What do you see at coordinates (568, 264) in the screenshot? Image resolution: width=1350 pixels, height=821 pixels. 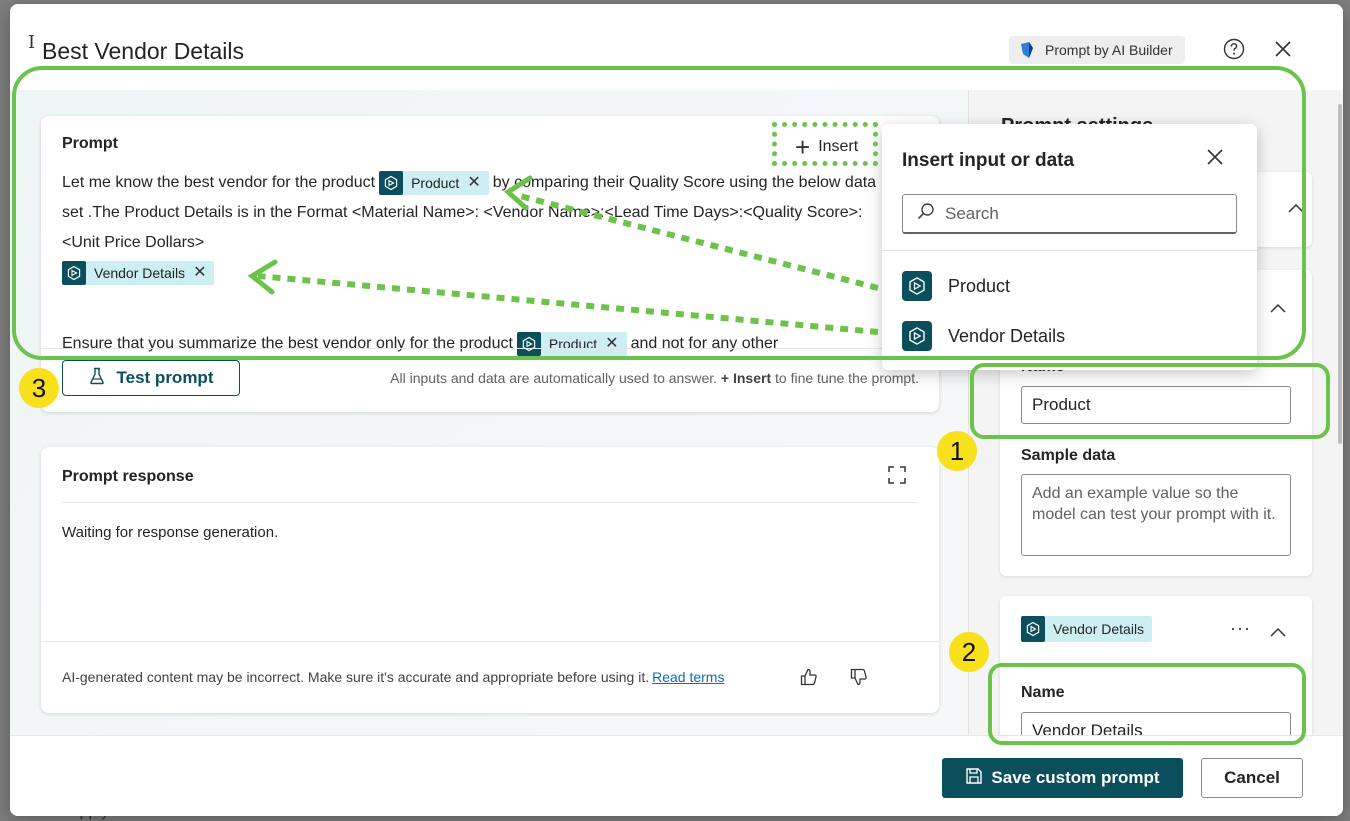 I see `dotted-arrow-lines` at bounding box center [568, 264].